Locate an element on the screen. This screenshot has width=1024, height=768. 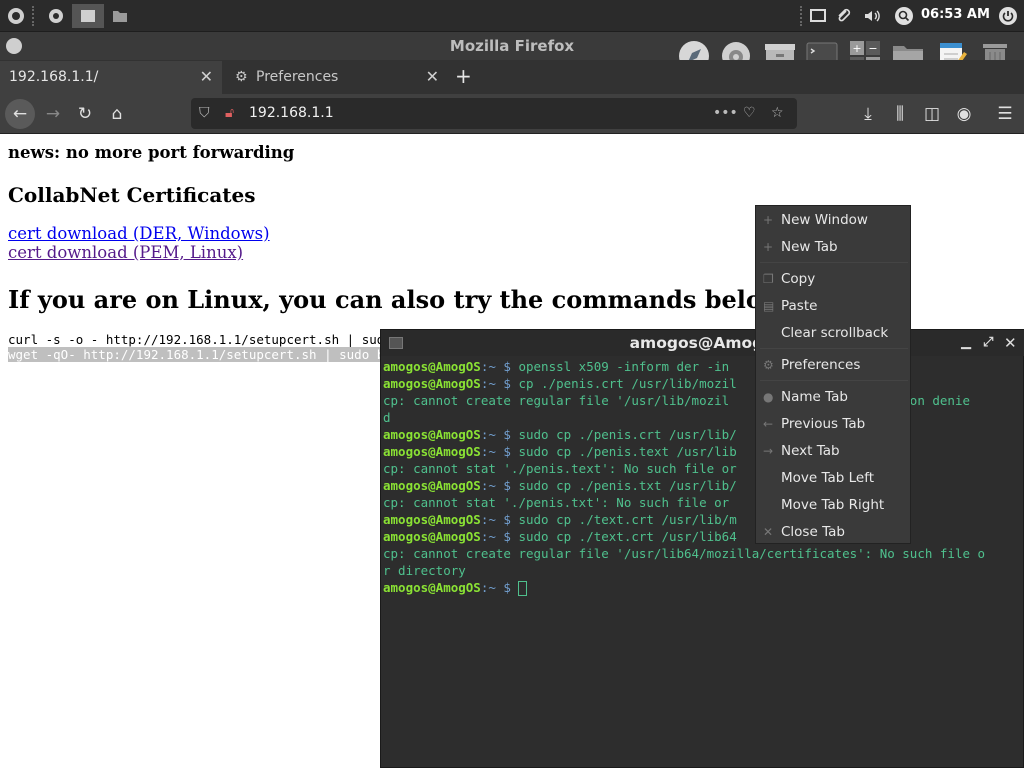
info-icon: ● is located at coordinates (768, 397).